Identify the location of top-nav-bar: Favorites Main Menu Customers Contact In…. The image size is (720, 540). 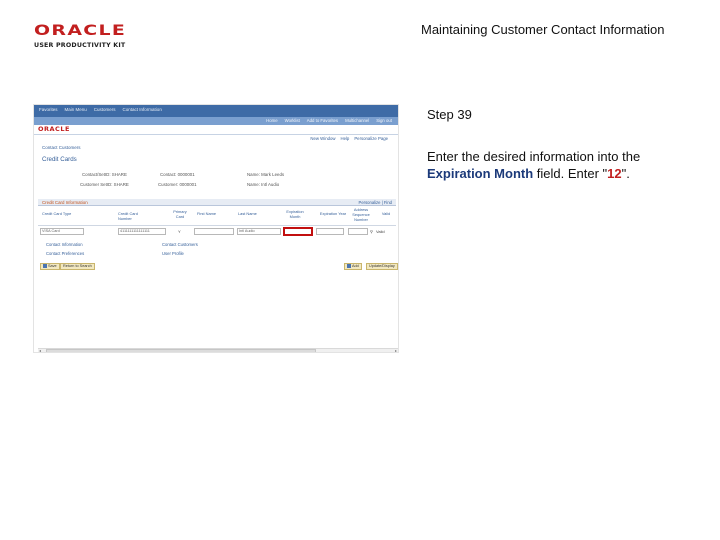
(216, 111).